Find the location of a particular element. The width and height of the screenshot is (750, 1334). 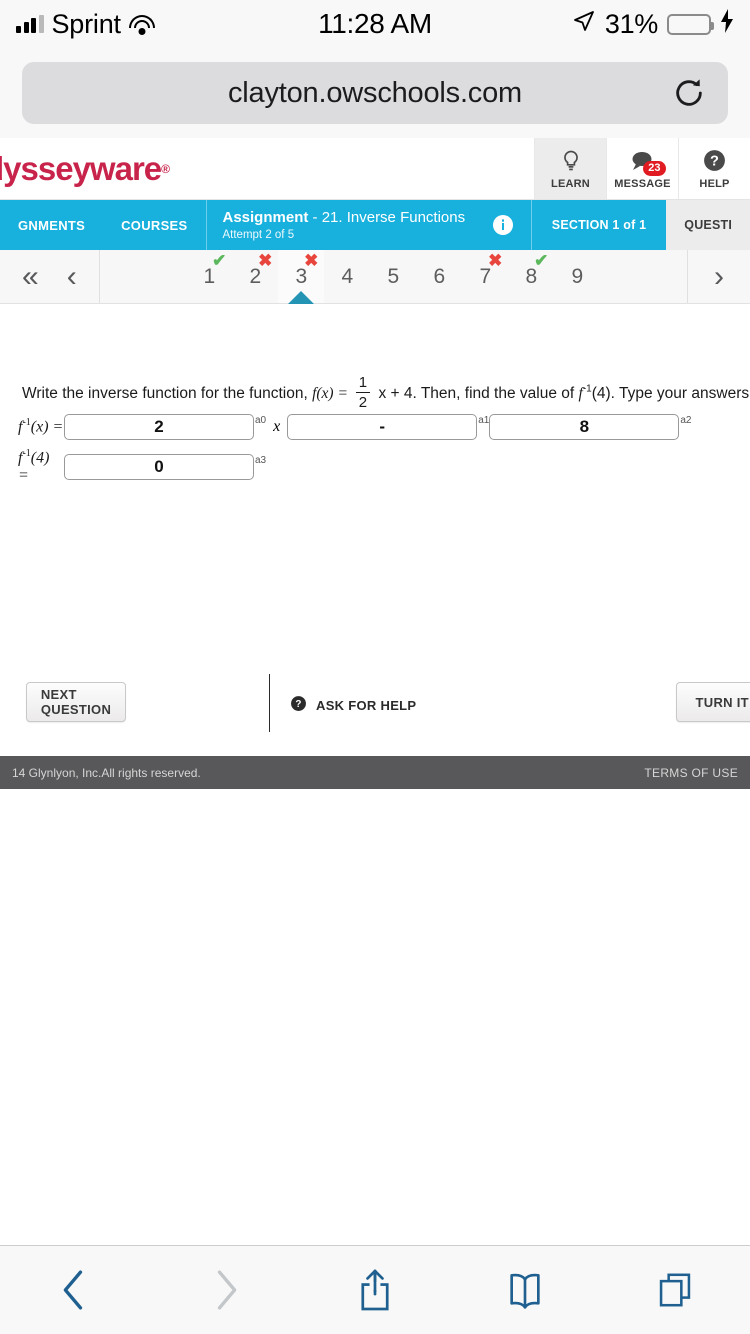

header-tool-learn: LEARN is located at coordinates (570, 168).